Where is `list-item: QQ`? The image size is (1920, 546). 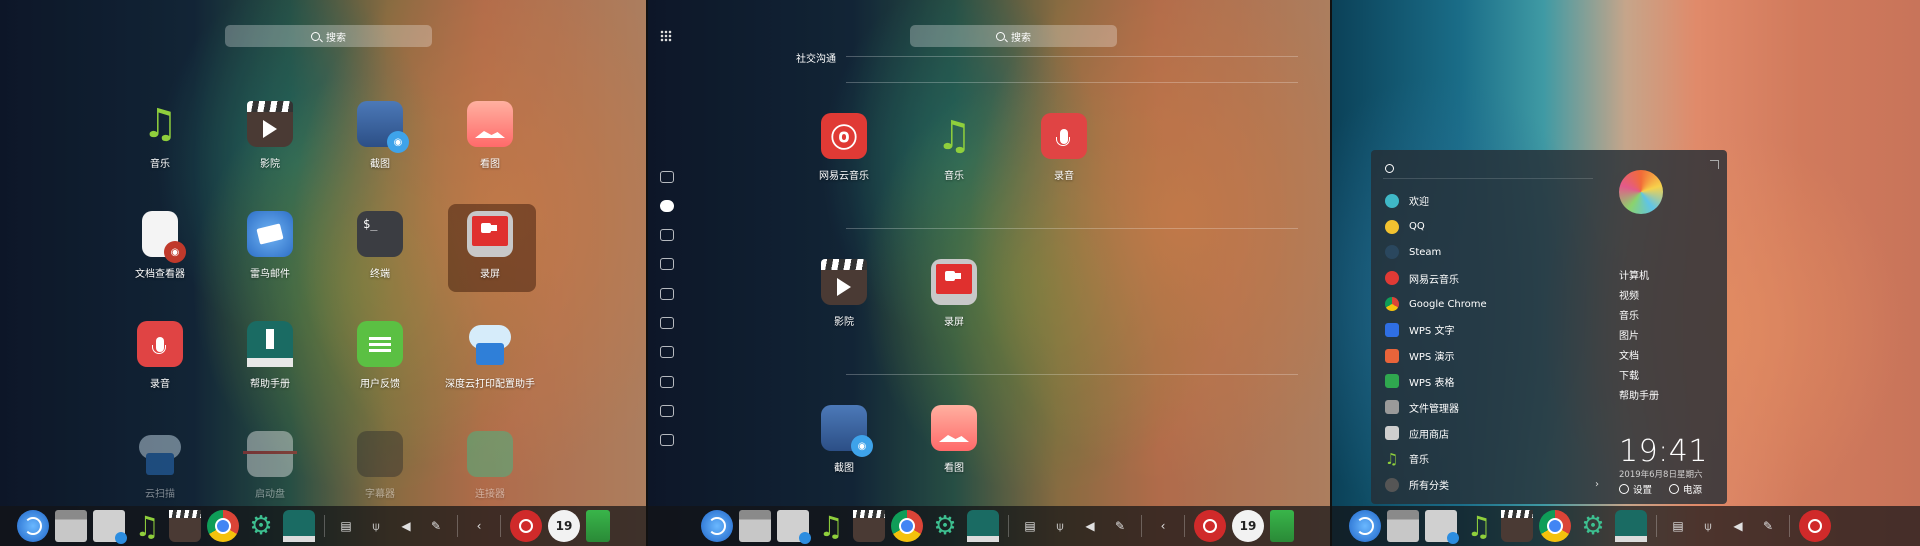
list-item: QQ is located at coordinates (1489, 227).